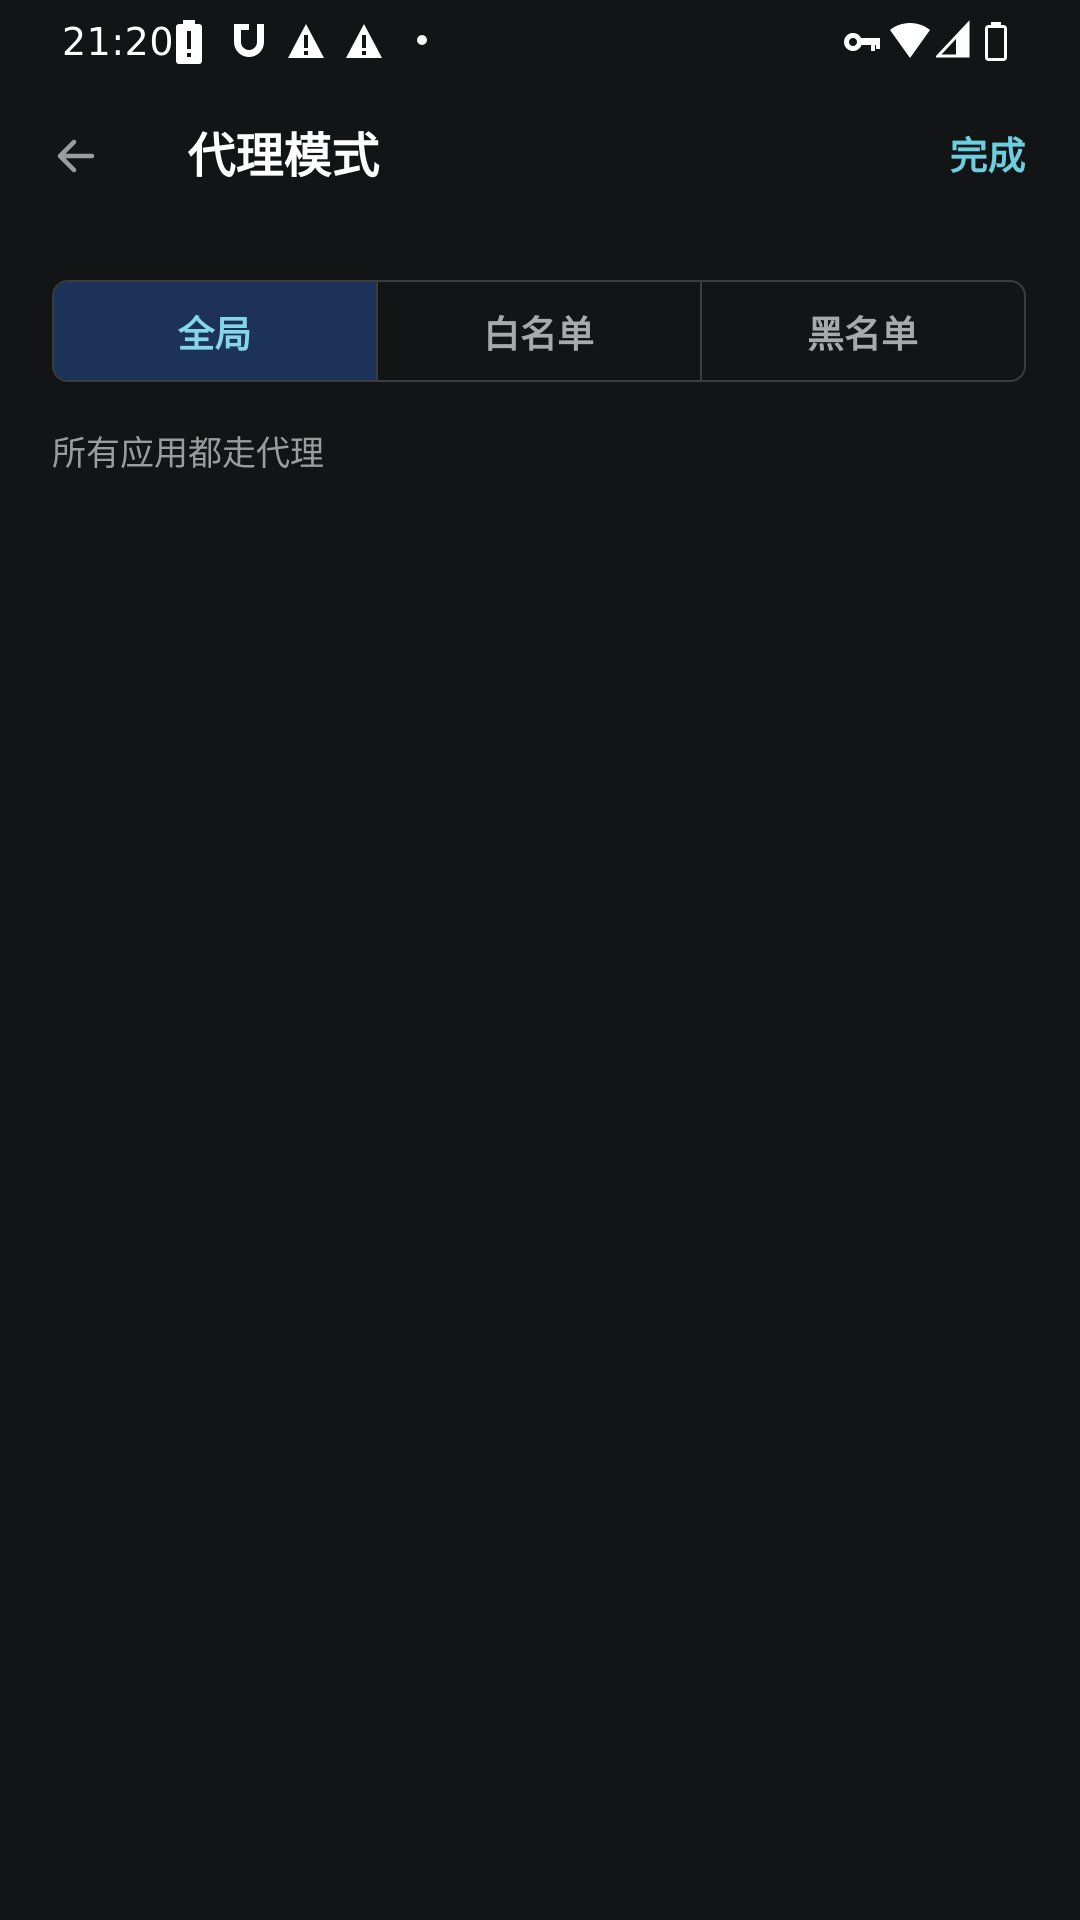  What do you see at coordinates (215, 331) in the screenshot?
I see `mode-option-global: 全局` at bounding box center [215, 331].